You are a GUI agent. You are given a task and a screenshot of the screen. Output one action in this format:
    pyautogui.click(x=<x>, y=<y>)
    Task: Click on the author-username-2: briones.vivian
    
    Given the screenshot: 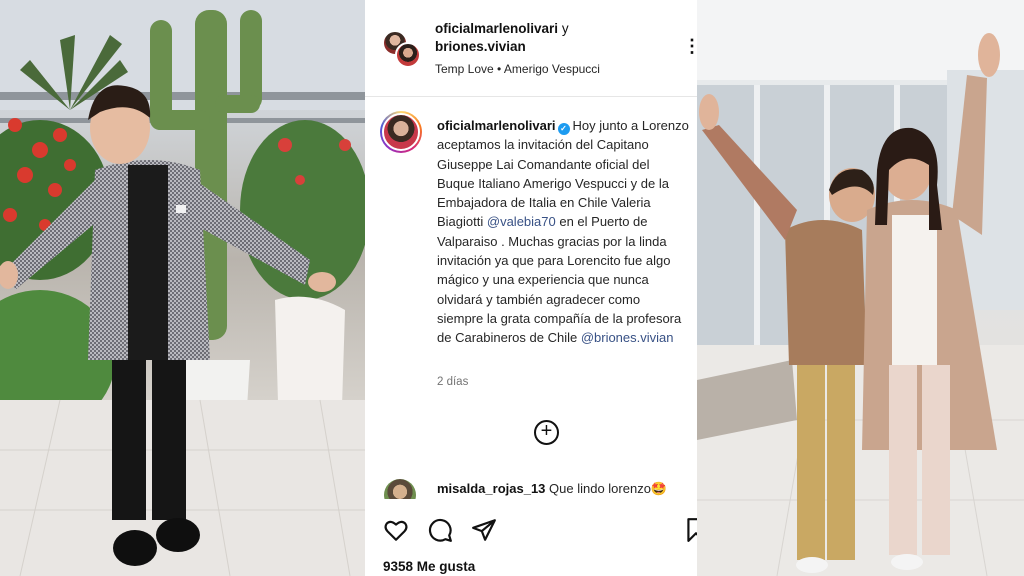 What is the action you would take?
    pyautogui.click(x=480, y=46)
    